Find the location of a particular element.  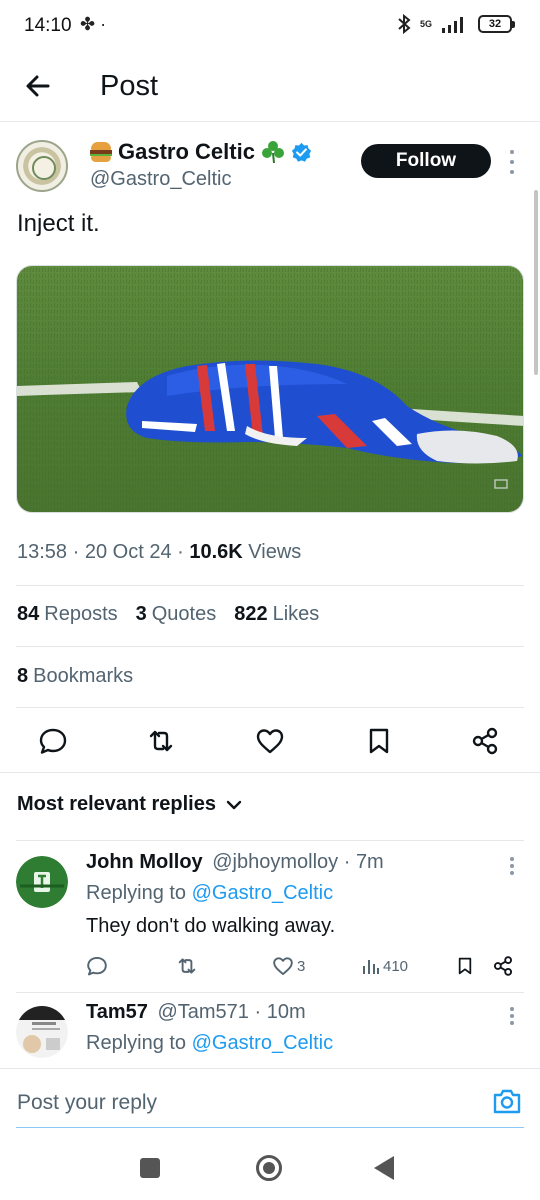

post-action-bar is located at coordinates (270, 741).